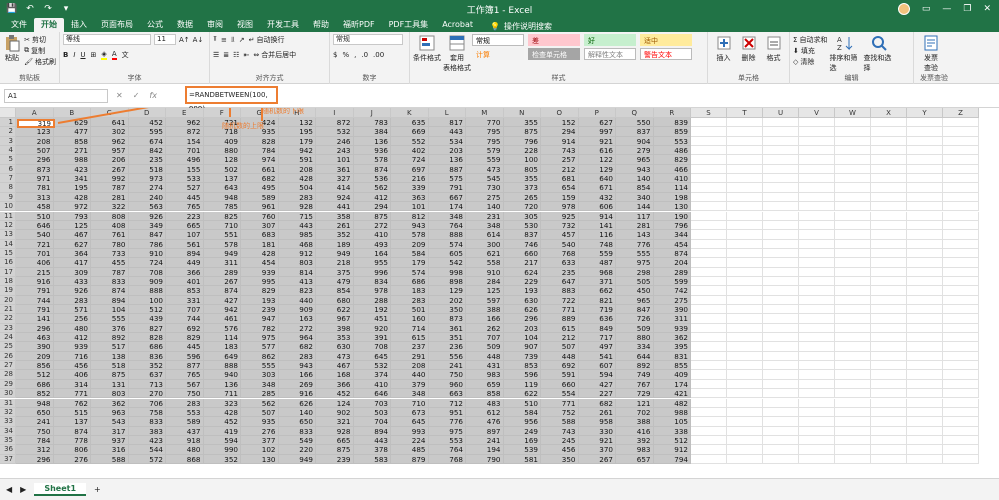 This screenshot has height=500, width=999. What do you see at coordinates (410, 450) in the screenshot?
I see `cell: 485` at bounding box center [410, 450].